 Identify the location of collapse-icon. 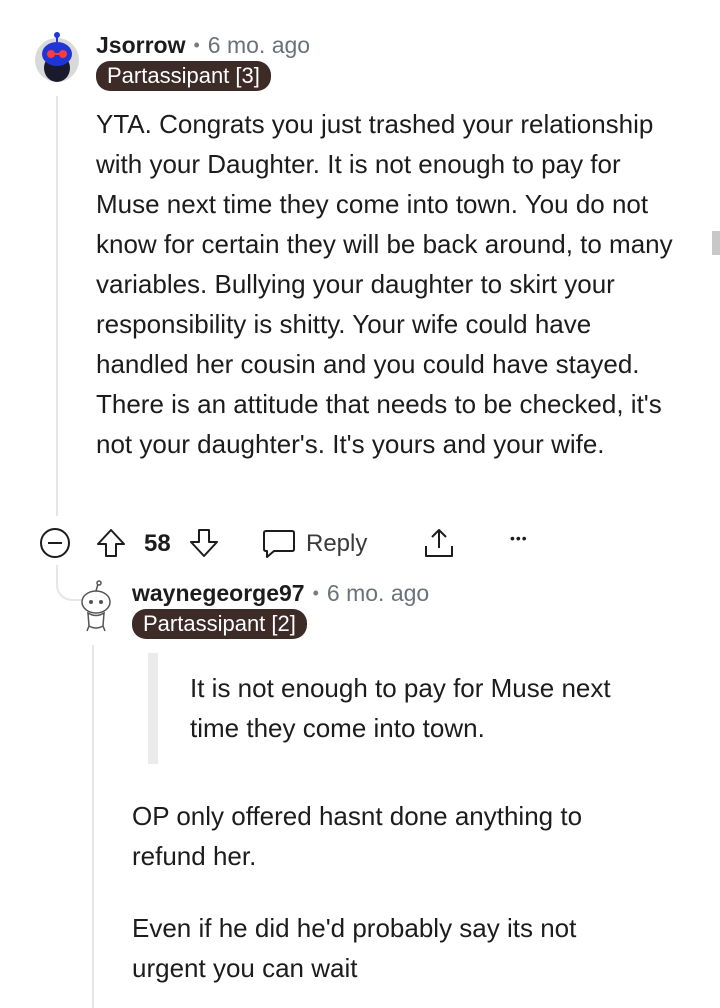
(55, 543).